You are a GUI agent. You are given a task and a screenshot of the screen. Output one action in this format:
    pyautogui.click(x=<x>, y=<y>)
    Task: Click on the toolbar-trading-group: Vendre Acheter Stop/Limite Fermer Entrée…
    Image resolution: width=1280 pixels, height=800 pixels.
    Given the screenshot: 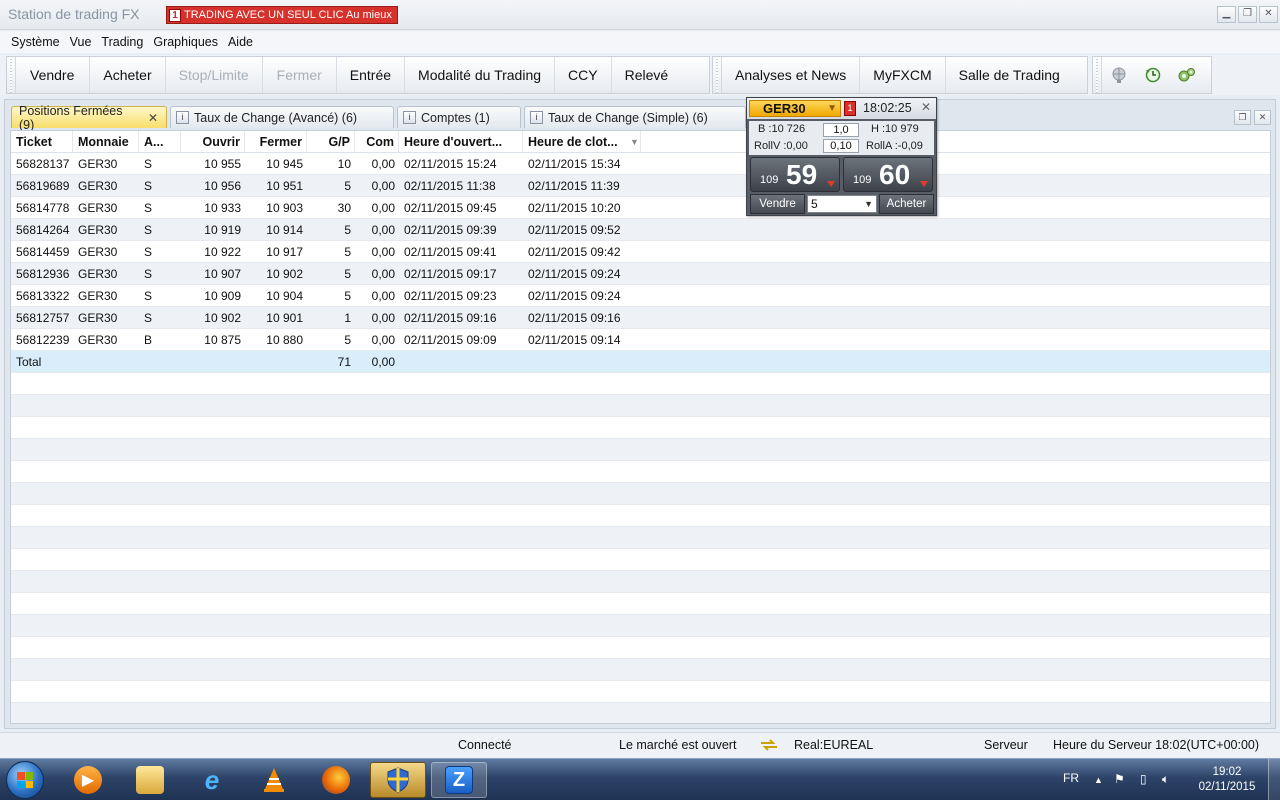 What is the action you would take?
    pyautogui.click(x=358, y=75)
    